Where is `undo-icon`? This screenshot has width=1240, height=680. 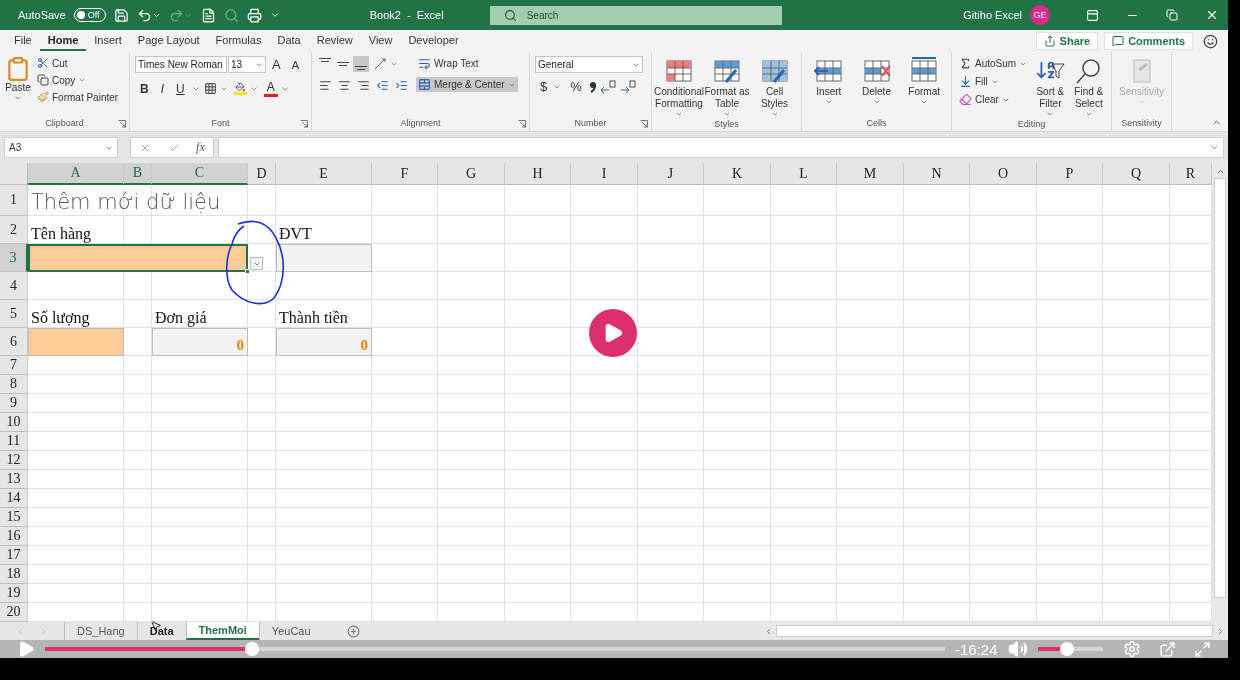
undo-icon is located at coordinates (148, 15).